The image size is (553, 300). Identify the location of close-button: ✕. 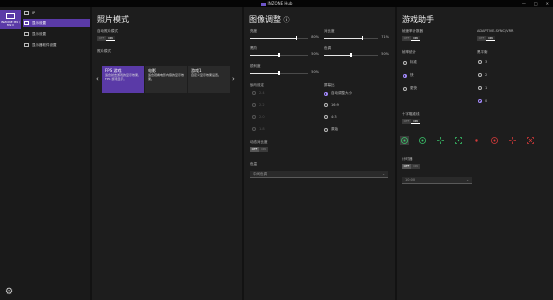
(547, 3).